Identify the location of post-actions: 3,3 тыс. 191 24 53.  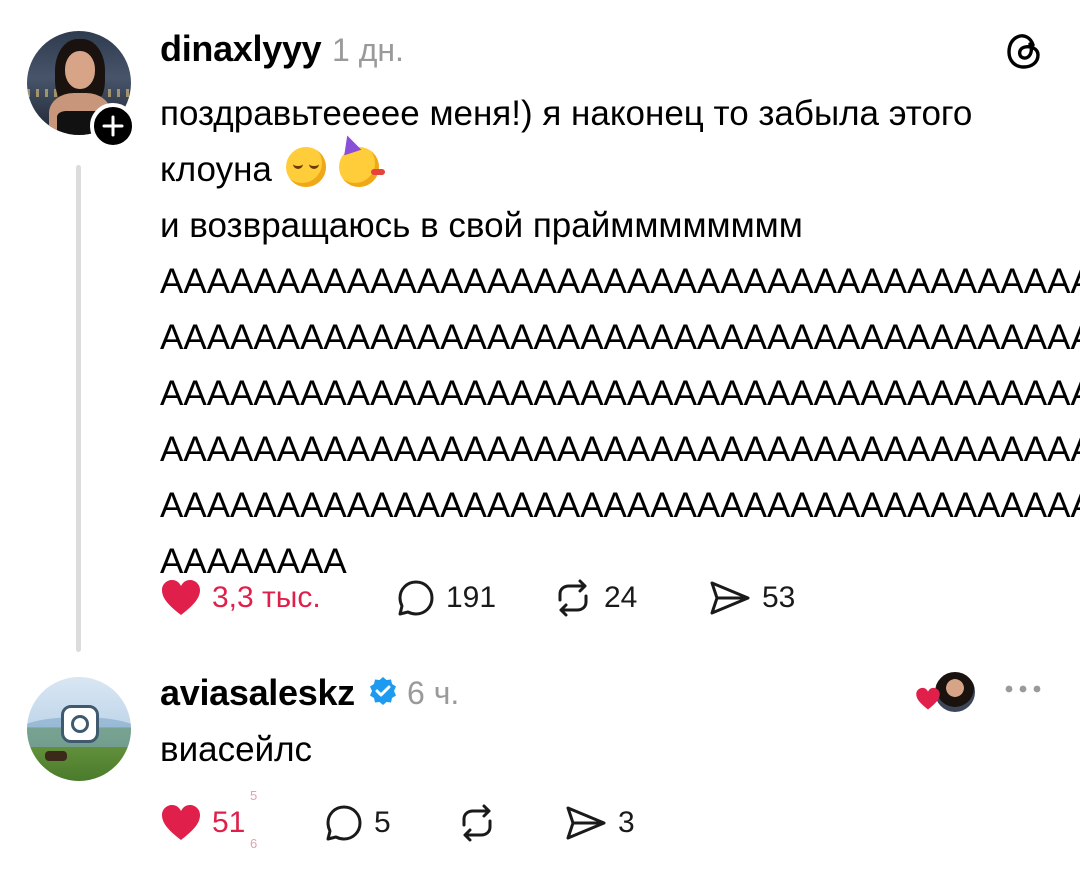
(510, 600).